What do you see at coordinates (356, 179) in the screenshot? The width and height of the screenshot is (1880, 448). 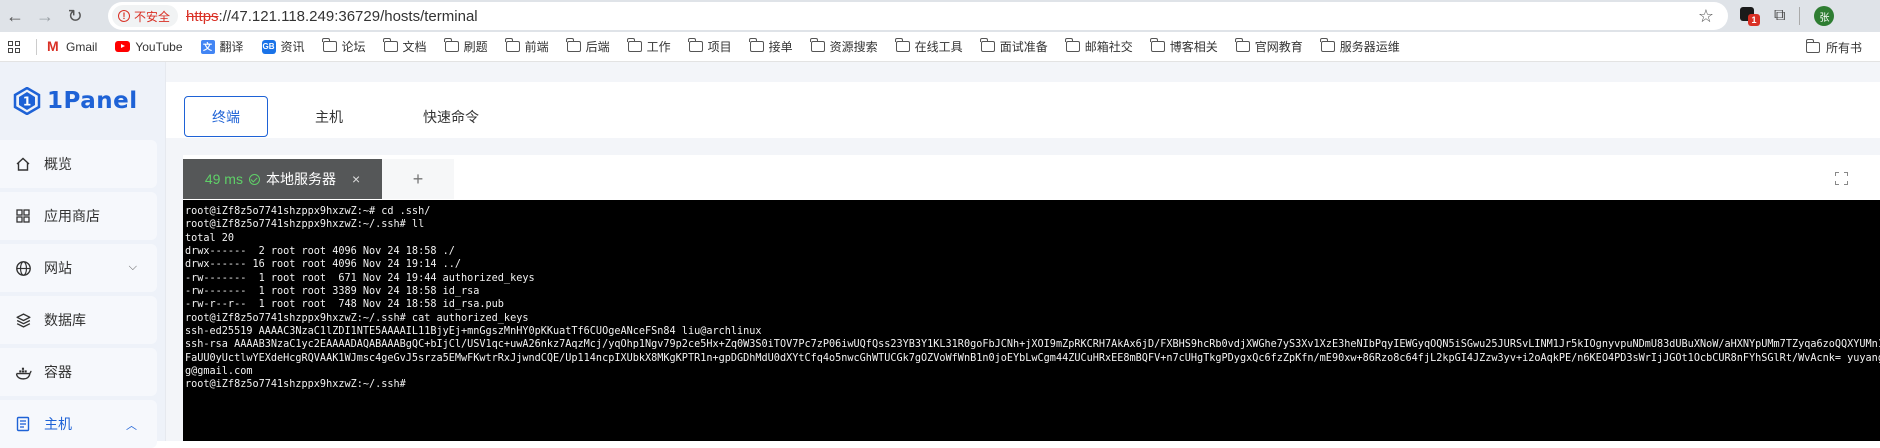 I see `close-icon: ×` at bounding box center [356, 179].